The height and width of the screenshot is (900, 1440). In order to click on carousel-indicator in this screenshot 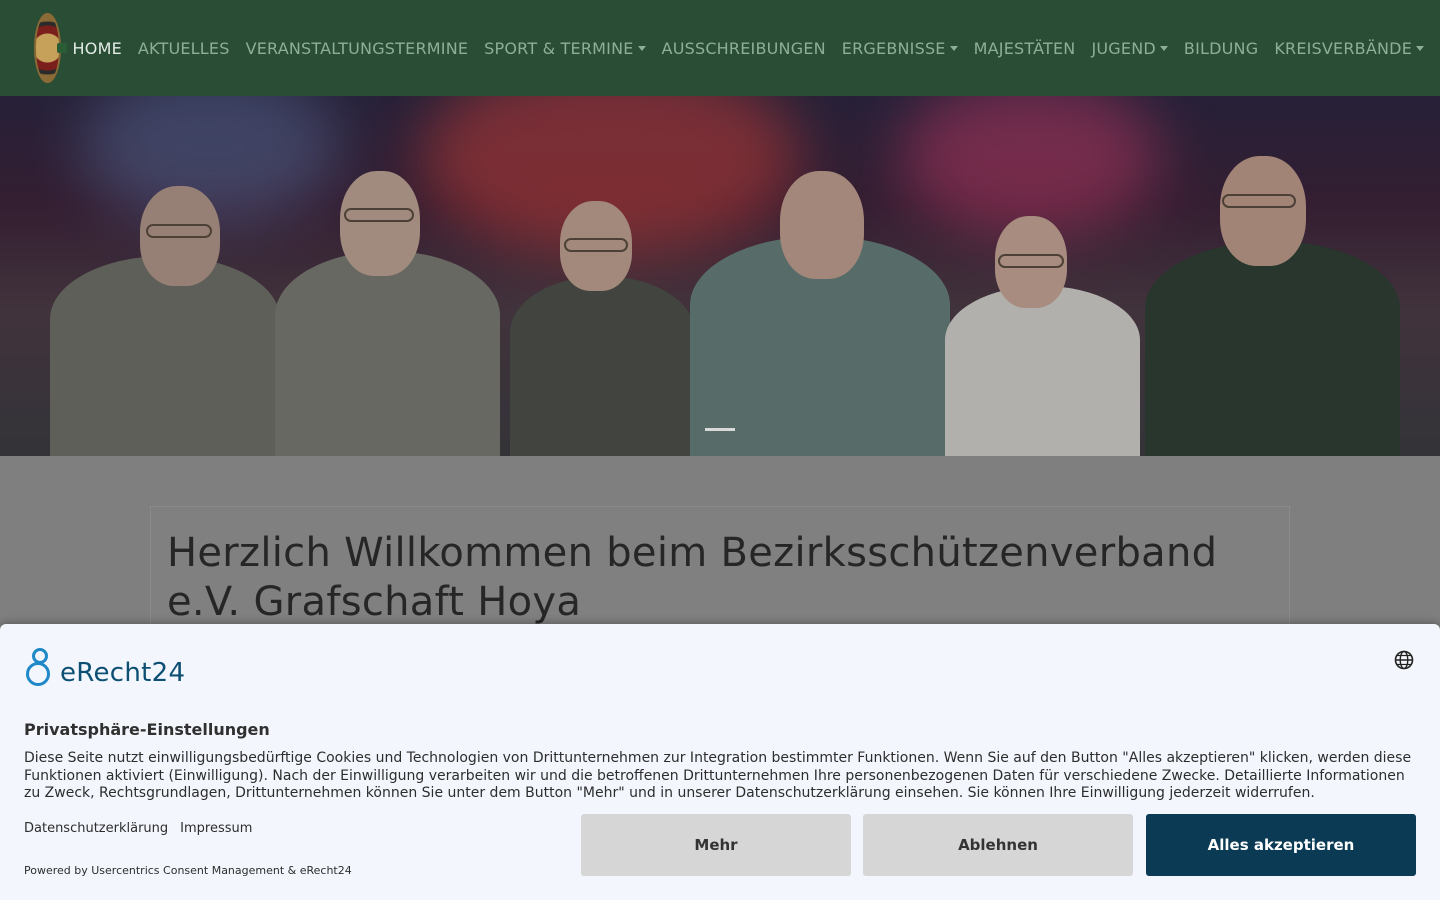, I will do `click(720, 429)`.